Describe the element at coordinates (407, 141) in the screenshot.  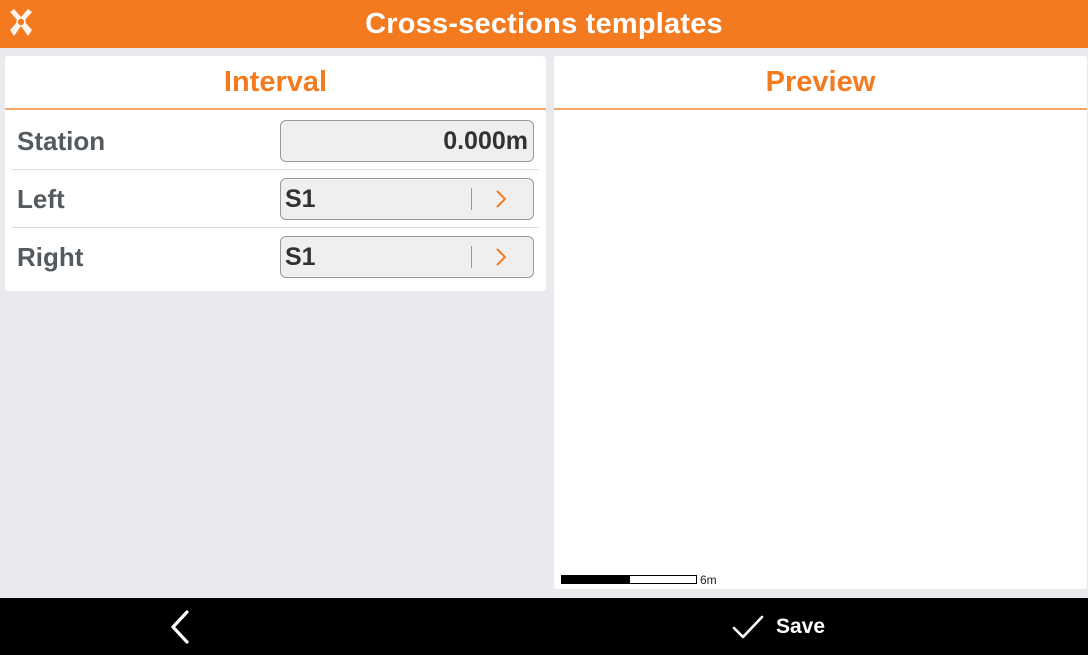
I see `station-input: 0.000m` at that location.